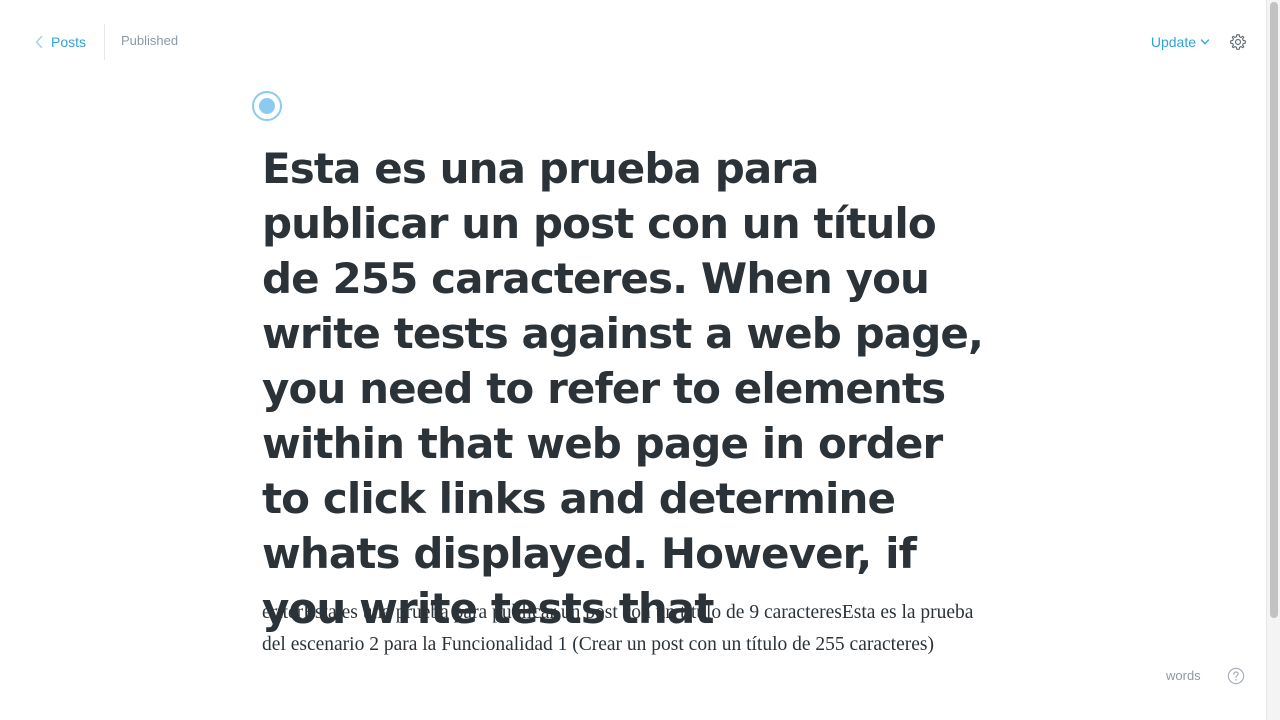 The image size is (1280, 720). I want to click on image-placeholder-icon, so click(267, 106).